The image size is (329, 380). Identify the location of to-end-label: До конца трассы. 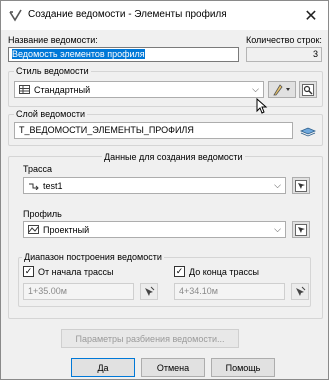
(224, 271).